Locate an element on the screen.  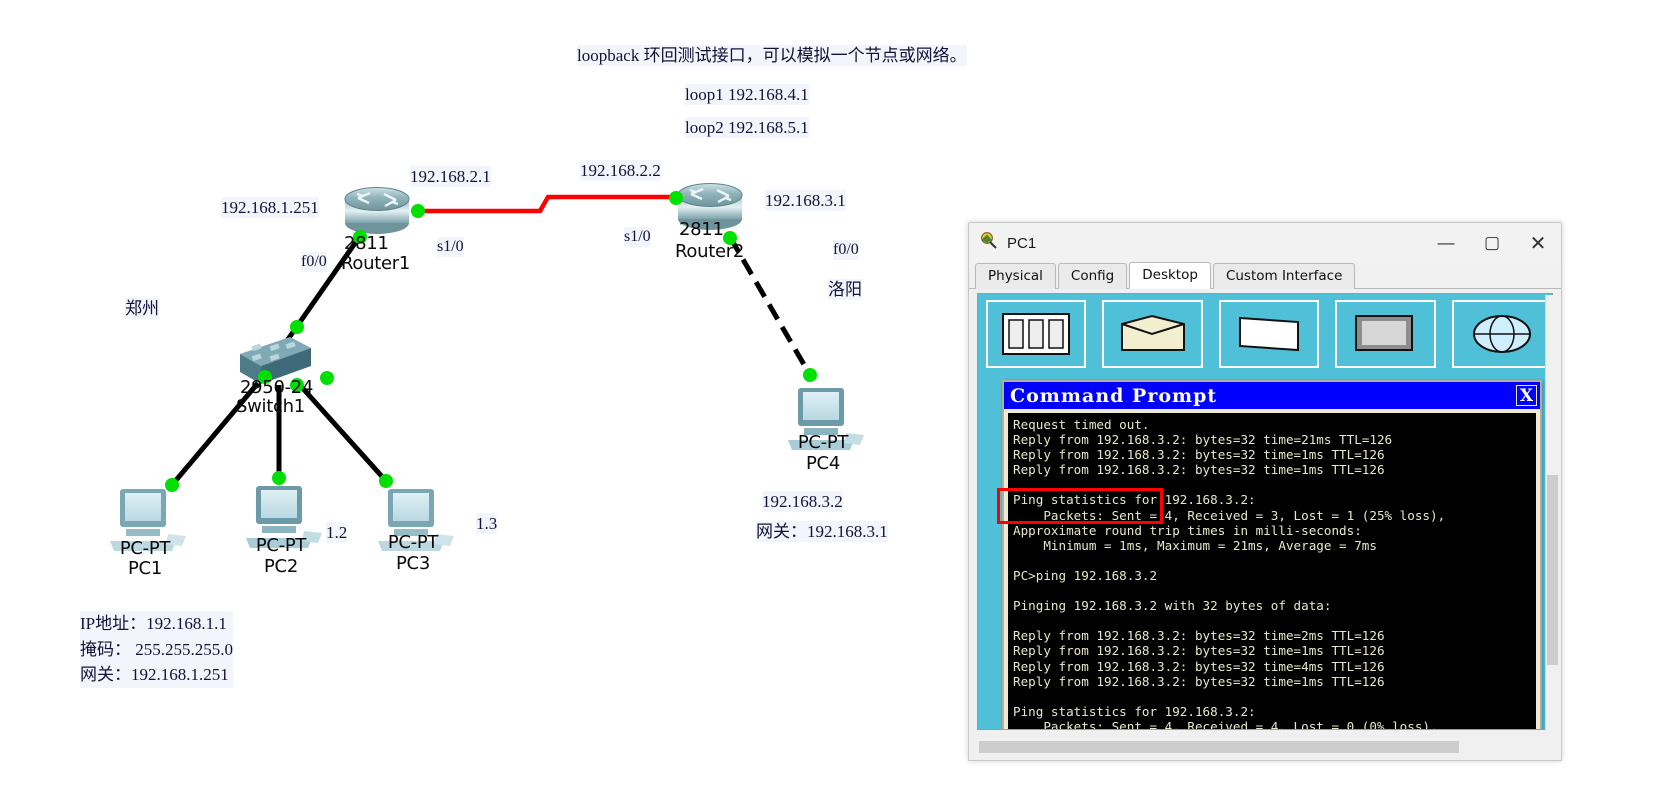
packet-tracer-icon is located at coordinates (989, 243).